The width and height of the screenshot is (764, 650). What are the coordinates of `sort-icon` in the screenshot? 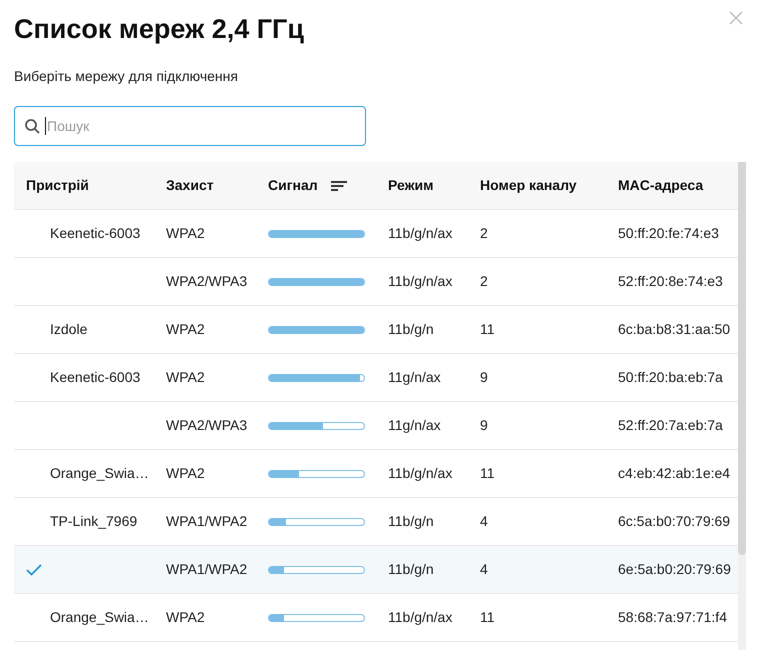 It's located at (338, 185).